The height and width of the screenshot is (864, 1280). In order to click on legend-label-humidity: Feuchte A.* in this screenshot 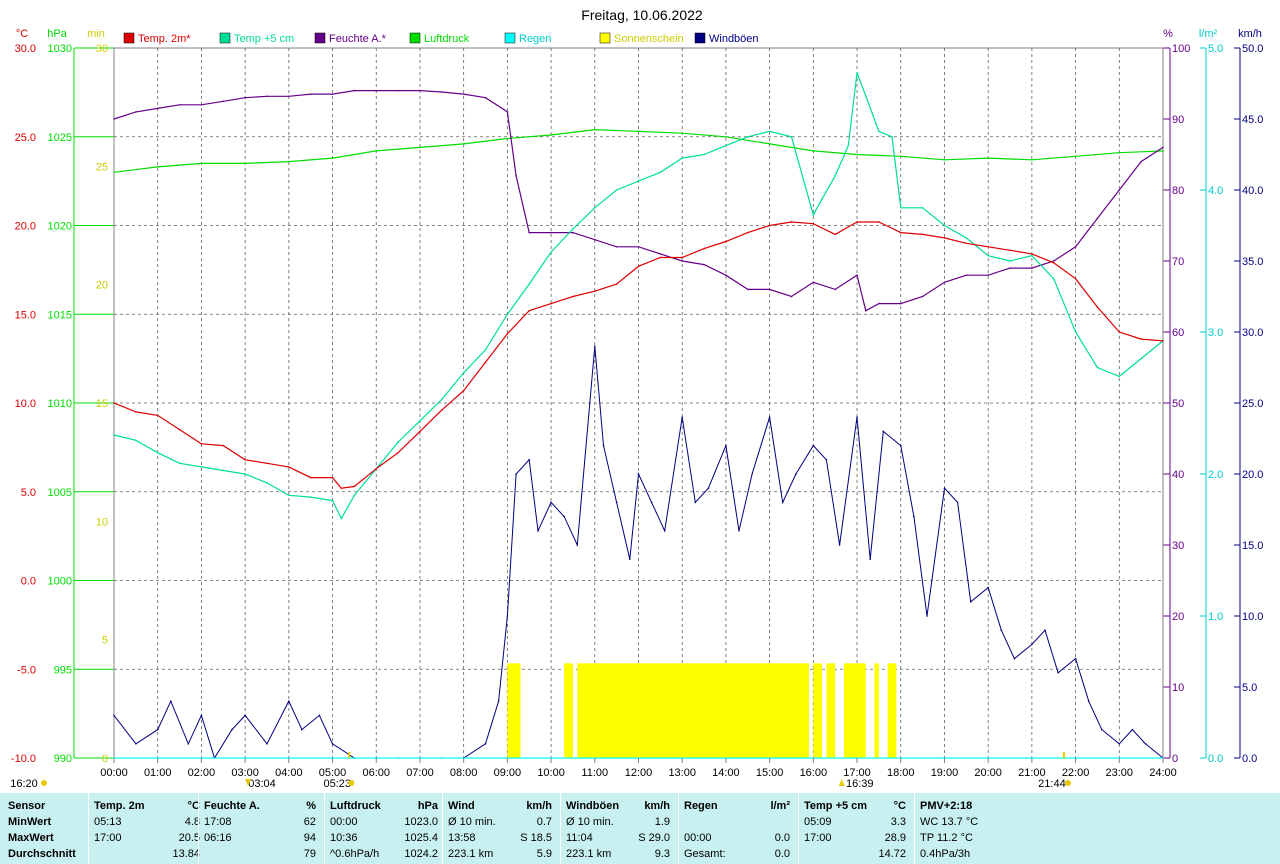, I will do `click(358, 39)`.